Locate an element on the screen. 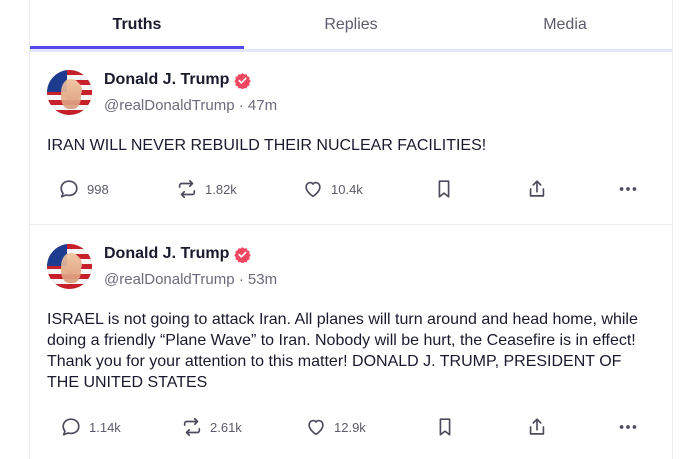 This screenshot has height=459, width=690. author-handle-and-time: @realDonaldTrump · 47m is located at coordinates (190, 105).